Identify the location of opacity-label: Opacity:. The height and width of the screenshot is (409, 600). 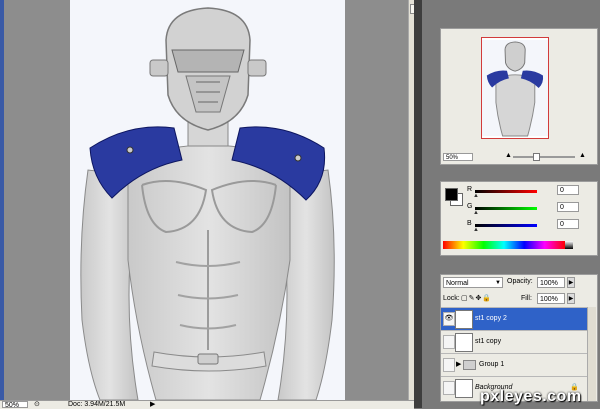
(520, 281).